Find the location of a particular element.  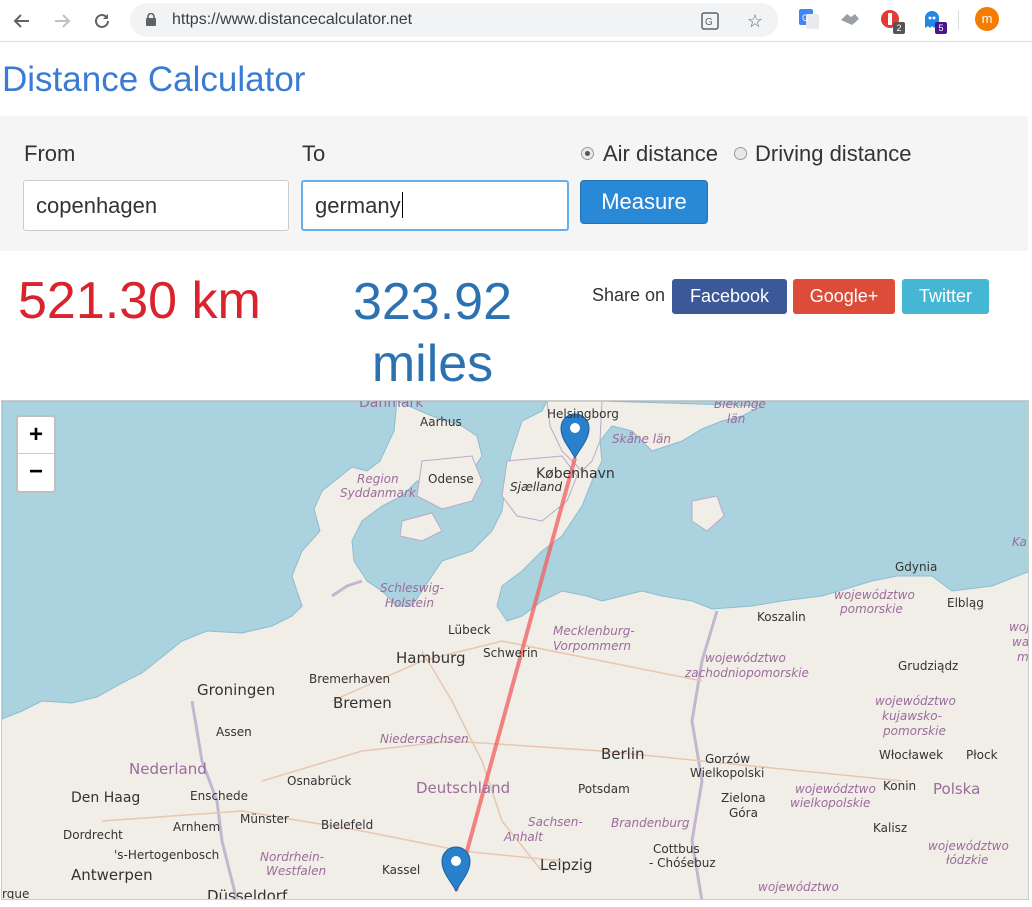

address-bar: https://www.distancecalculator.net G ☆ is located at coordinates (454, 20).